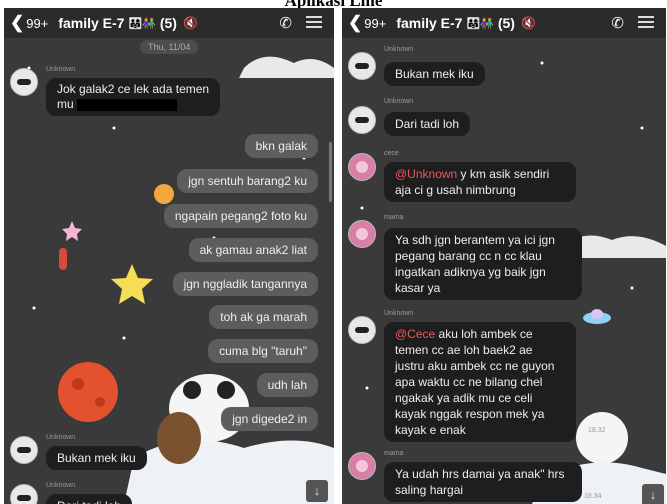 The height and width of the screenshot is (504, 667). Describe the element at coordinates (426, 174) in the screenshot. I see `mention: @Unknown` at that location.